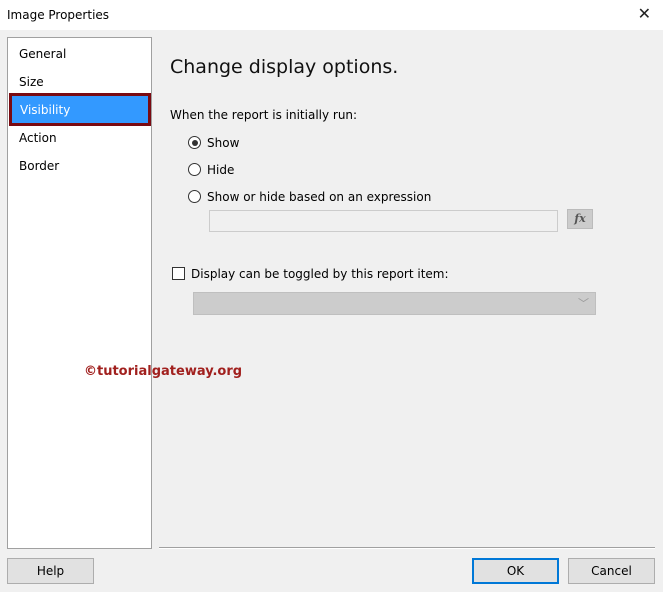  What do you see at coordinates (580, 219) in the screenshot?
I see `expression-fx-button: fx` at bounding box center [580, 219].